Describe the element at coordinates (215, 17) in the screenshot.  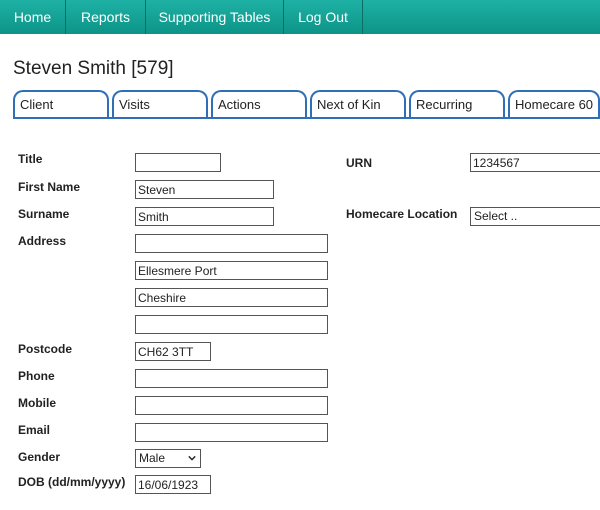
I see `nav-supporting-tables: Supporting Tables` at that location.